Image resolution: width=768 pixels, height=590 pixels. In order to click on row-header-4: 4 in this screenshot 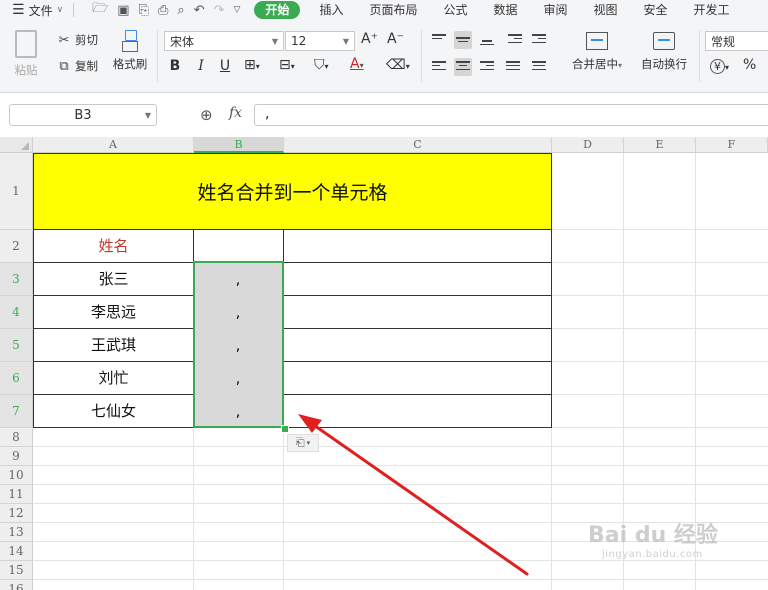, I will do `click(16, 312)`.